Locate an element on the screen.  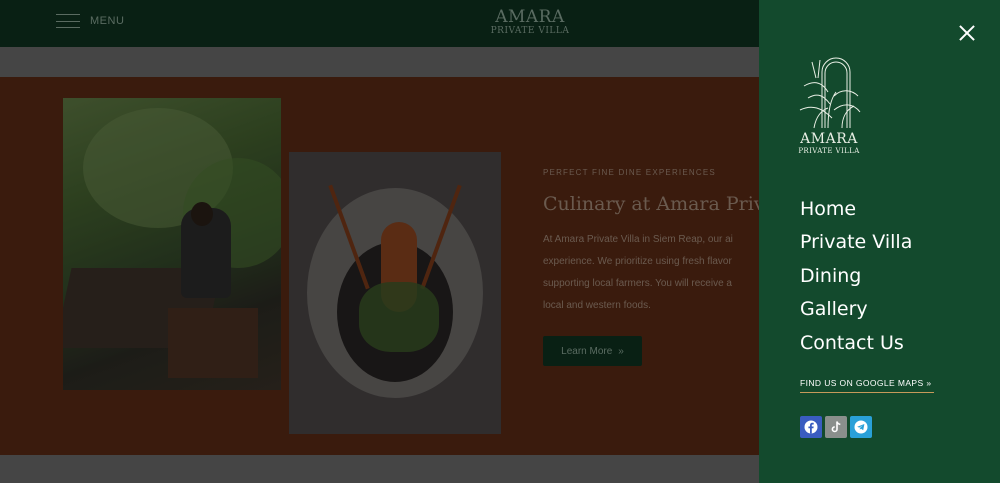
close-icon is located at coordinates (967, 33).